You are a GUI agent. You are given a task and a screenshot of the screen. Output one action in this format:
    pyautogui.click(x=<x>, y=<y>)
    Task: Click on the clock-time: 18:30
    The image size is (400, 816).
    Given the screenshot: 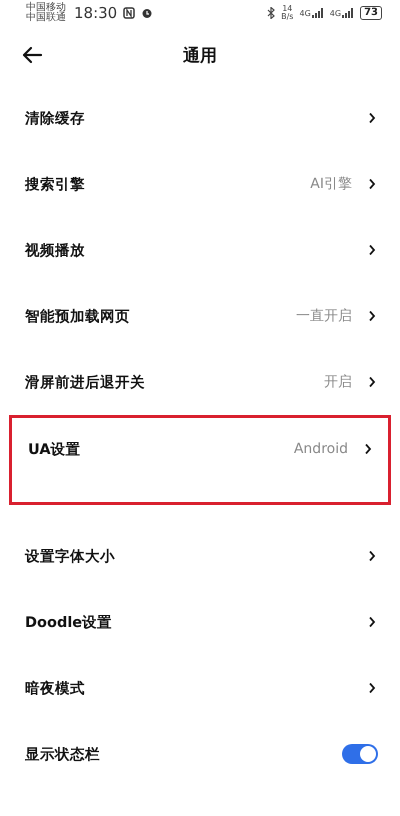 What is the action you would take?
    pyautogui.click(x=96, y=13)
    